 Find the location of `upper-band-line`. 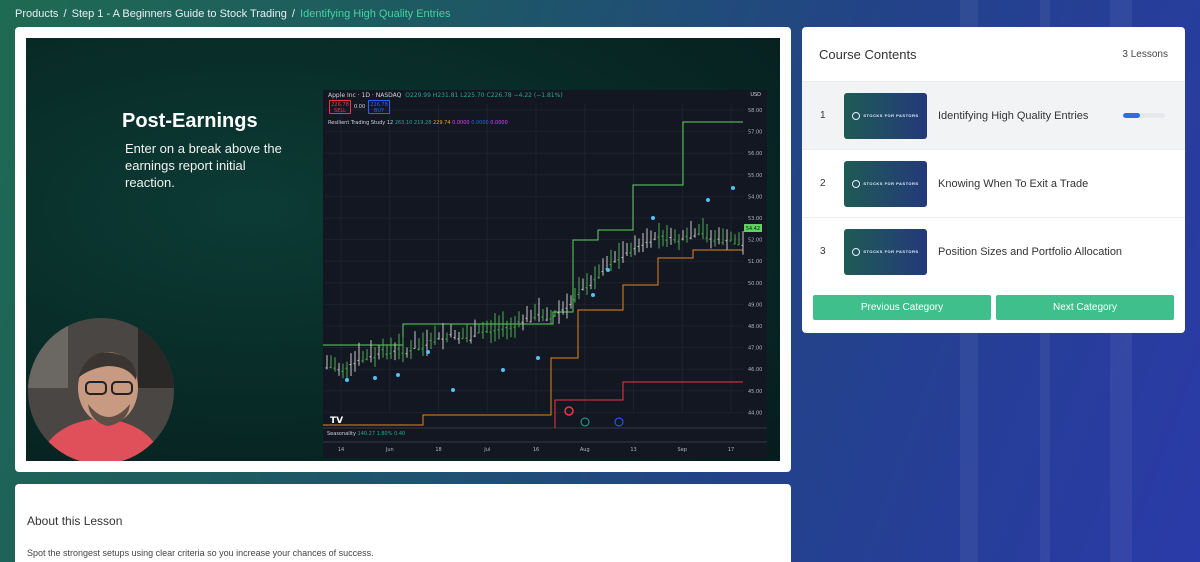

upper-band-line is located at coordinates (533, 233).